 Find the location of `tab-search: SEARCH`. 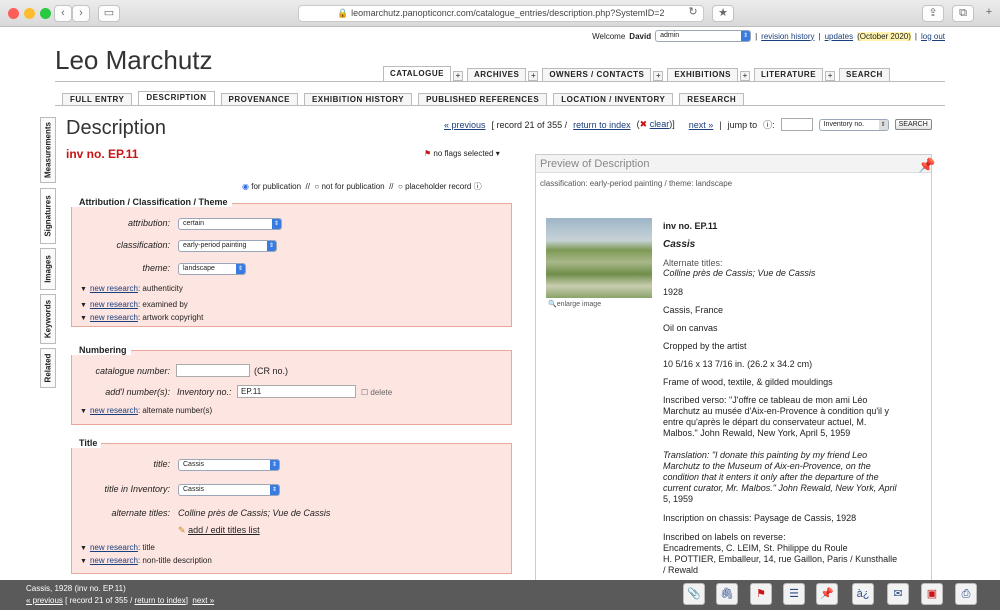

tab-search: SEARCH is located at coordinates (864, 74).